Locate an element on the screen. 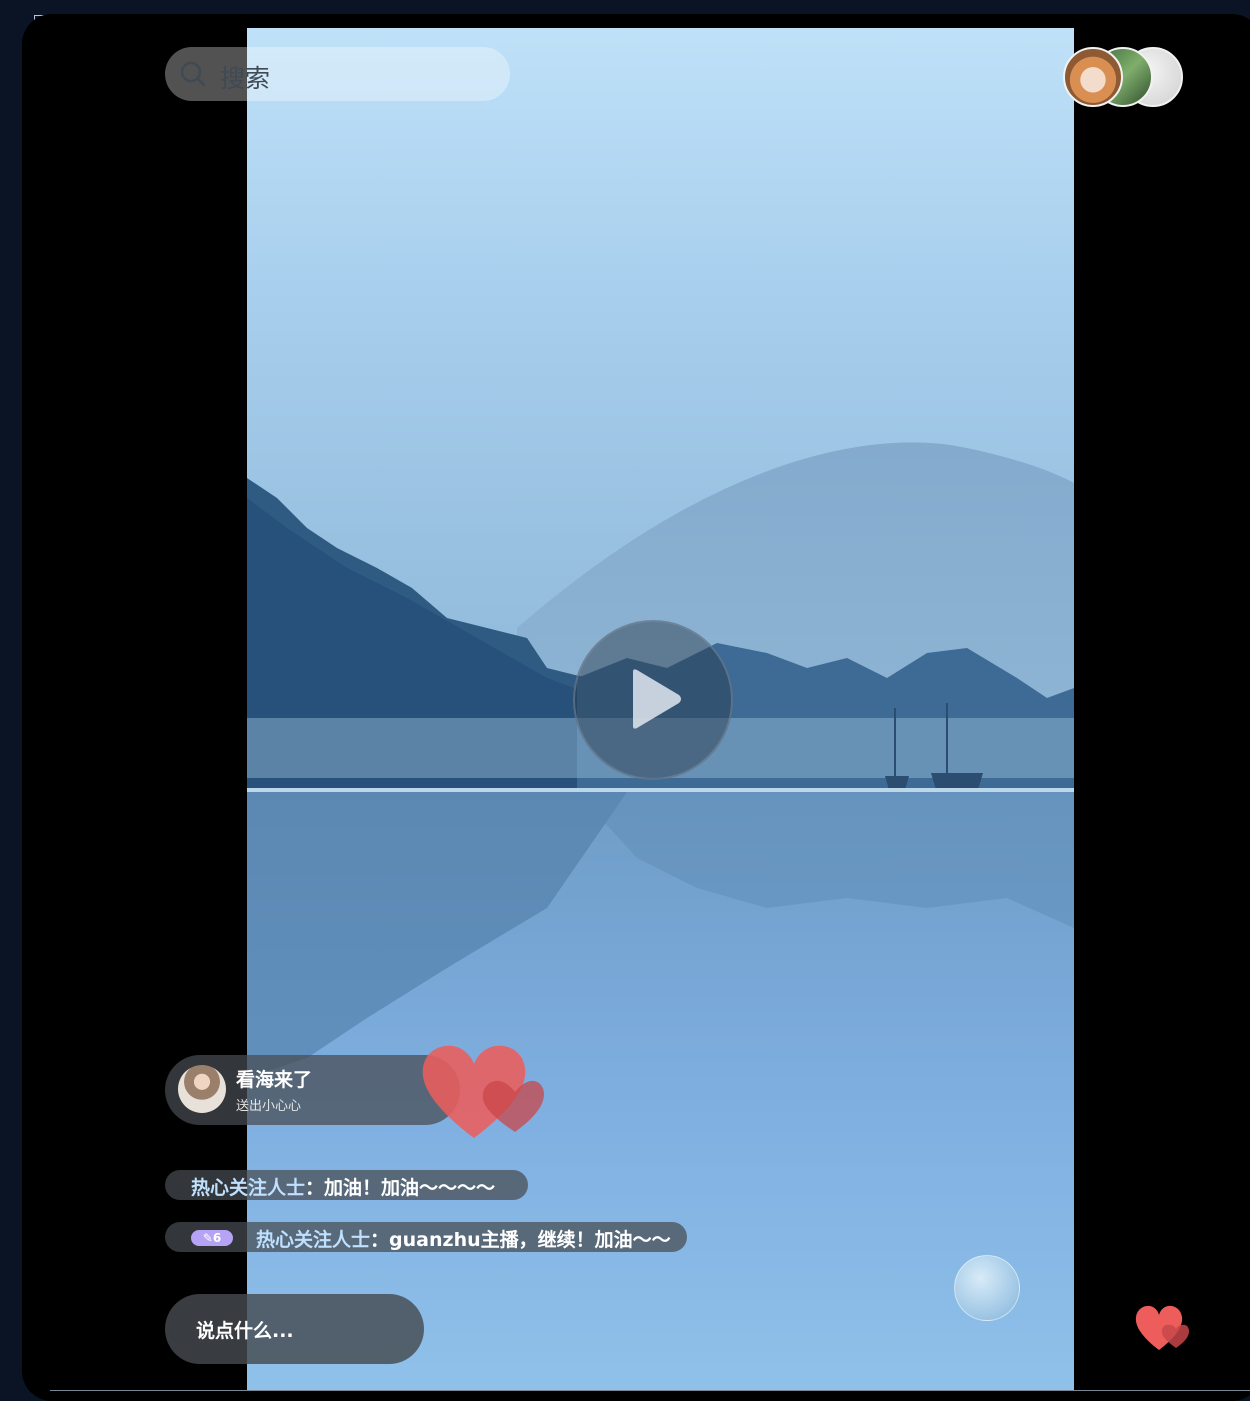 The image size is (1250, 1401). floating-bubble is located at coordinates (987, 1288).